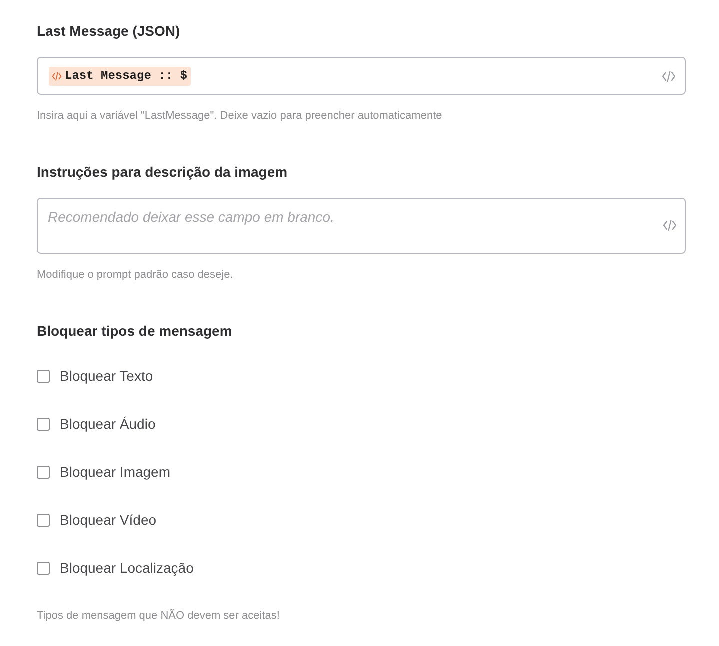 The image size is (719, 646). I want to click on helper-text: Tipos de mensagem que NÃO devem ser aceitas!, so click(158, 616).